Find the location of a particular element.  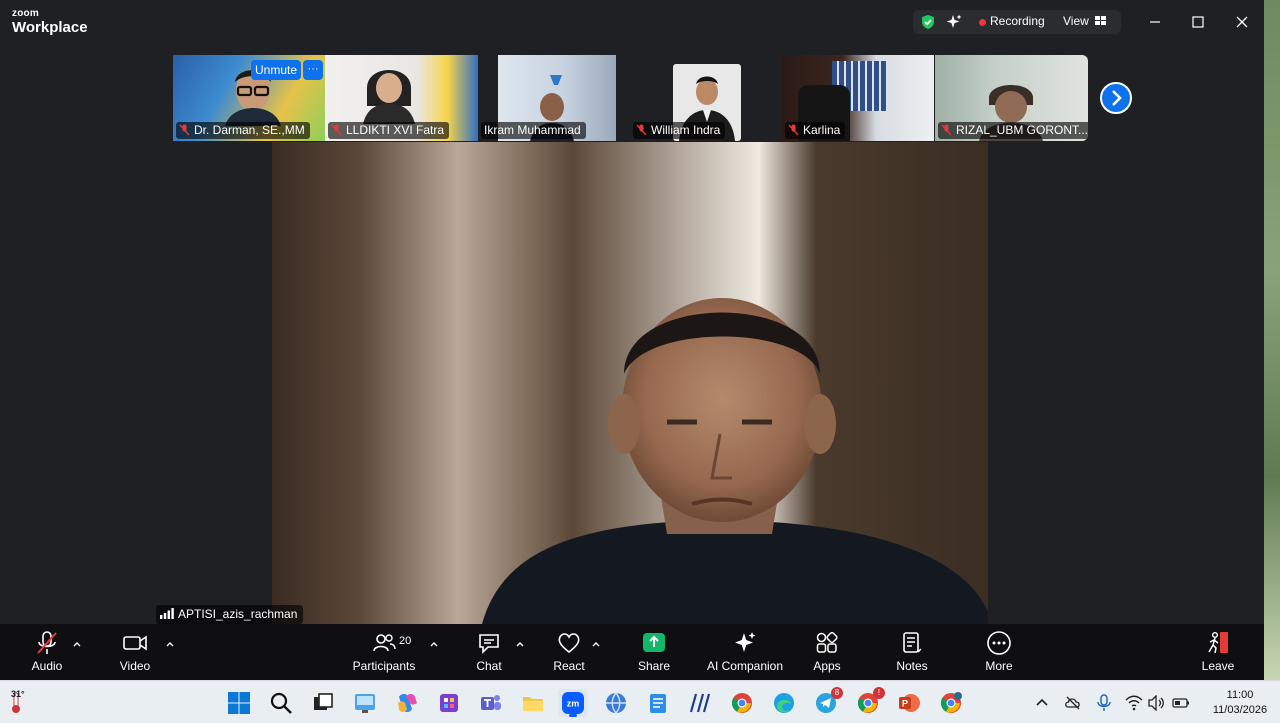

search-icon is located at coordinates (281, 703).